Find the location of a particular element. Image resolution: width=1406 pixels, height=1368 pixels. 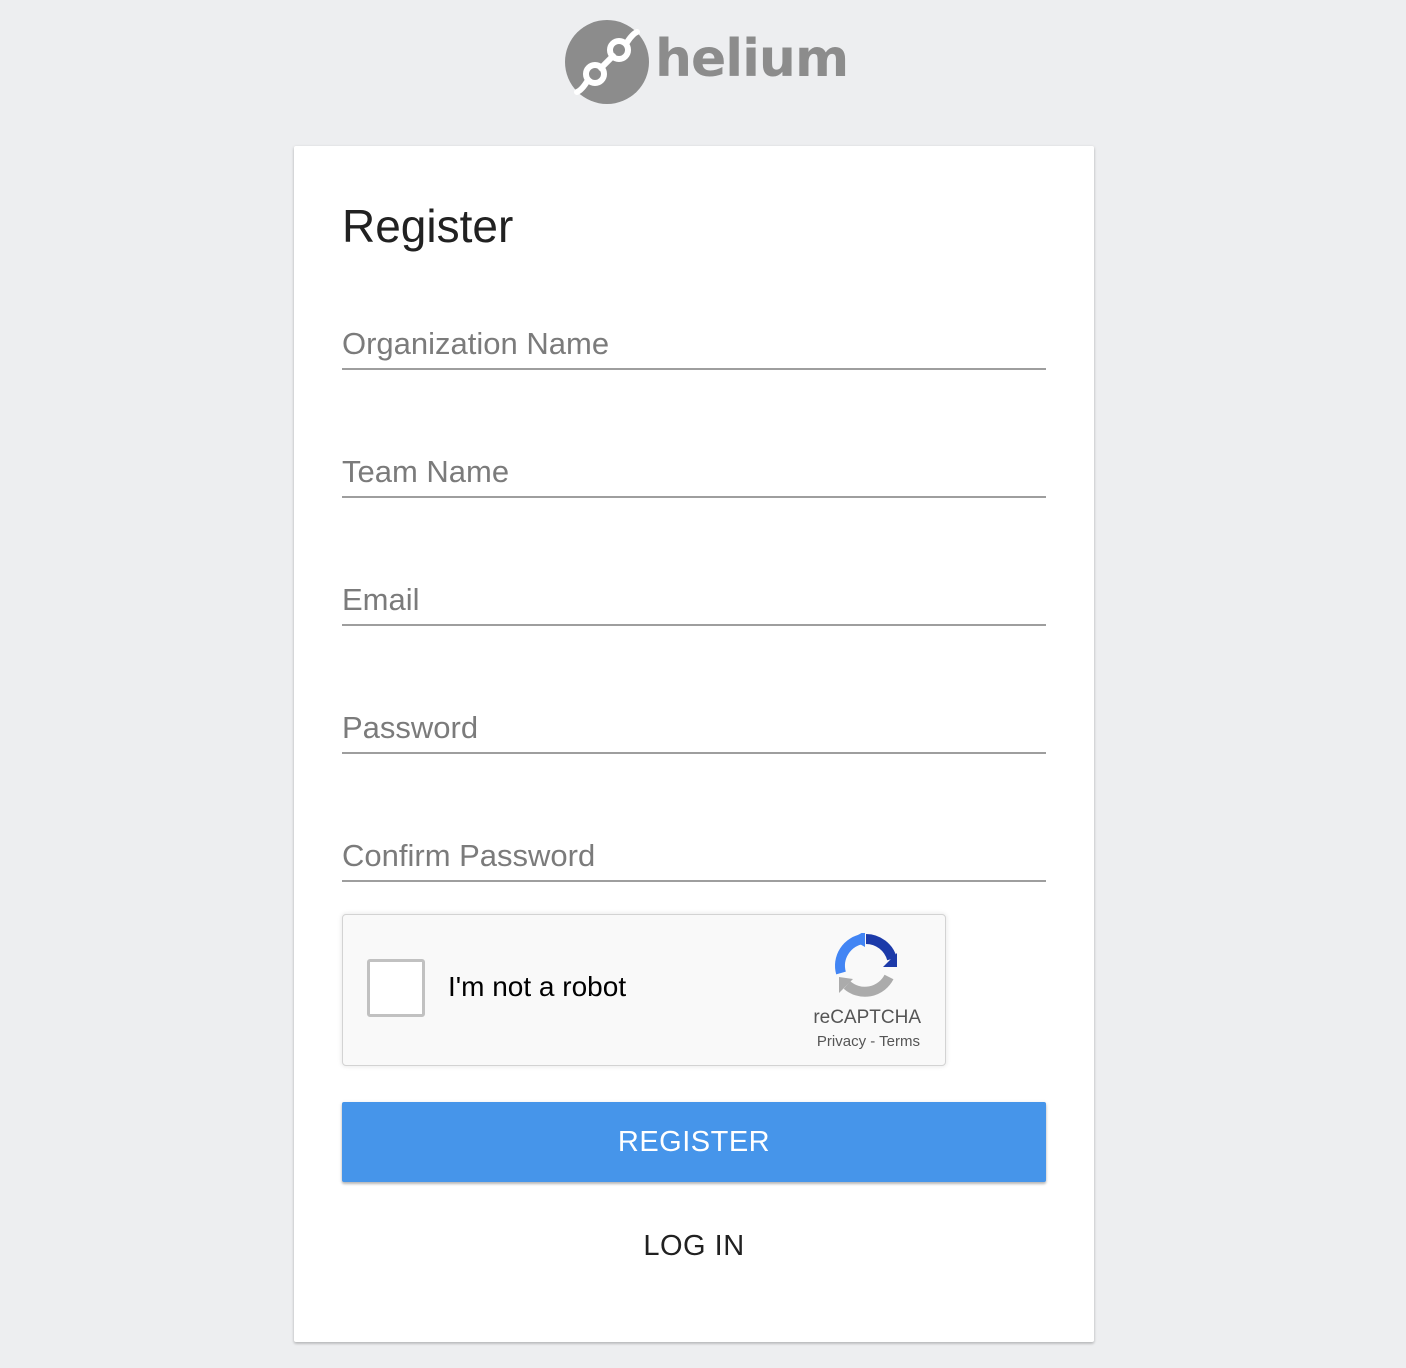

recaptcha-label: I'm not a robot is located at coordinates (537, 986).